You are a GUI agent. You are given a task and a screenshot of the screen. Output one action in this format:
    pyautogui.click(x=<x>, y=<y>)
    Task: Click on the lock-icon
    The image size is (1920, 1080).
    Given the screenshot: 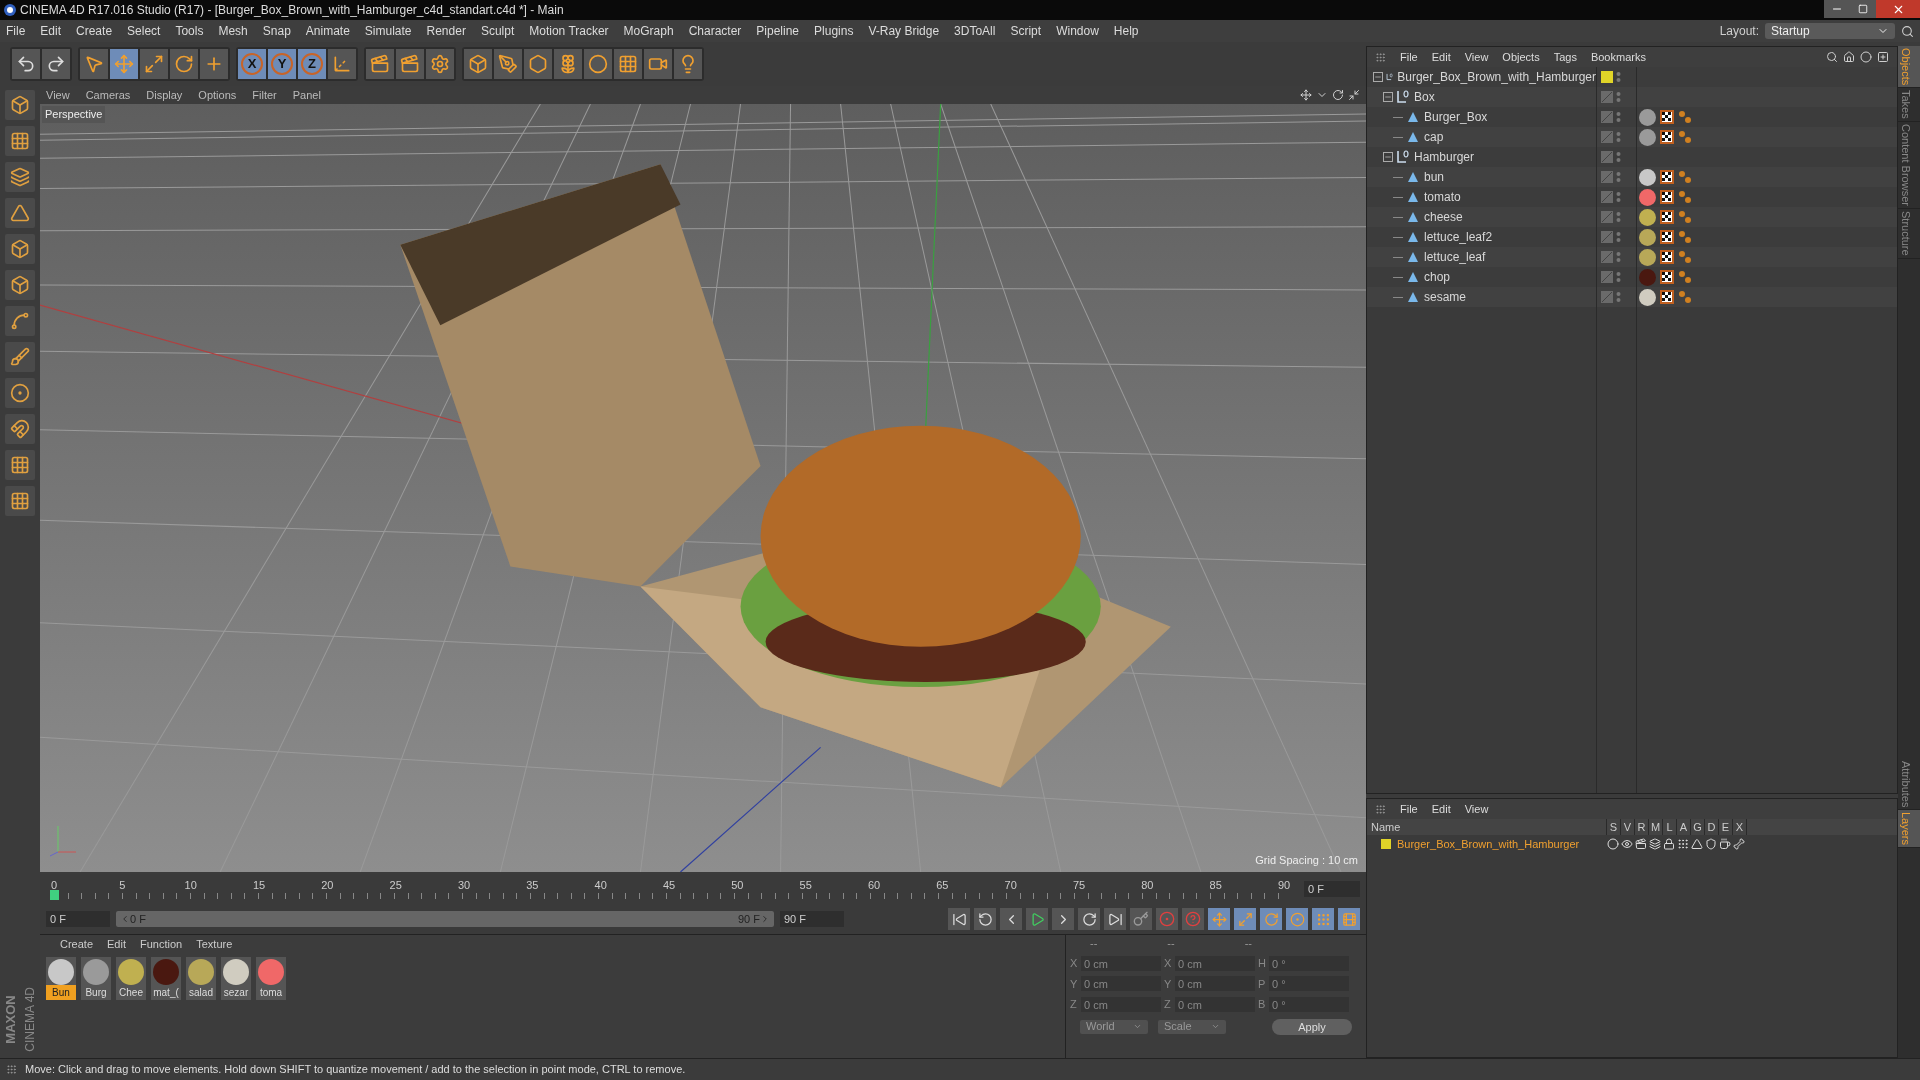 What is the action you would take?
    pyautogui.click(x=1669, y=844)
    